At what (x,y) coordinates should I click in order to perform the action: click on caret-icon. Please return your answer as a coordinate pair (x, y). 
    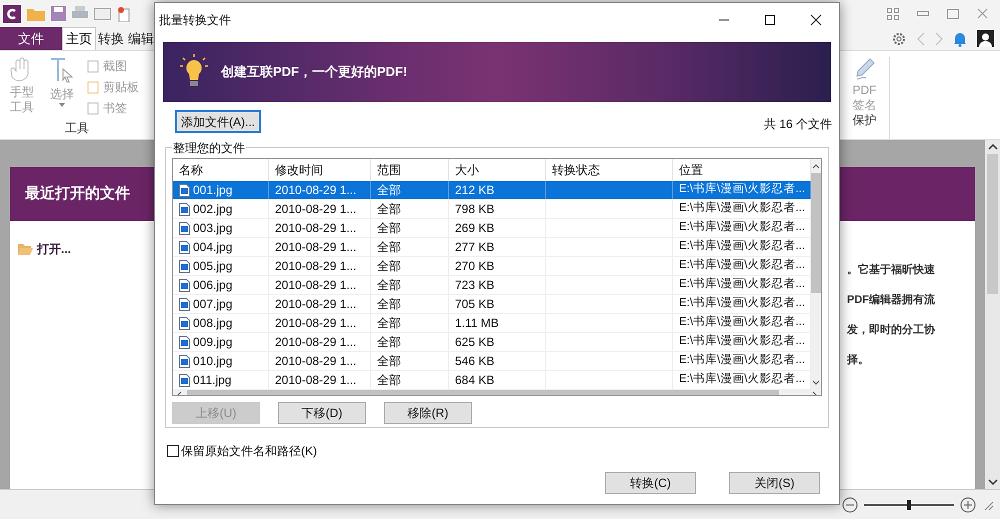
    Looking at the image, I should click on (62, 105).